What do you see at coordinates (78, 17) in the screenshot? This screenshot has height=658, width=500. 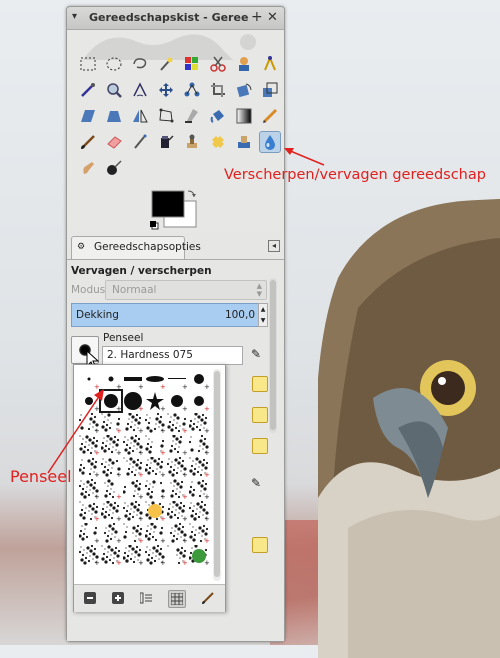 I see `menu-triangle-icon: ▾` at bounding box center [78, 17].